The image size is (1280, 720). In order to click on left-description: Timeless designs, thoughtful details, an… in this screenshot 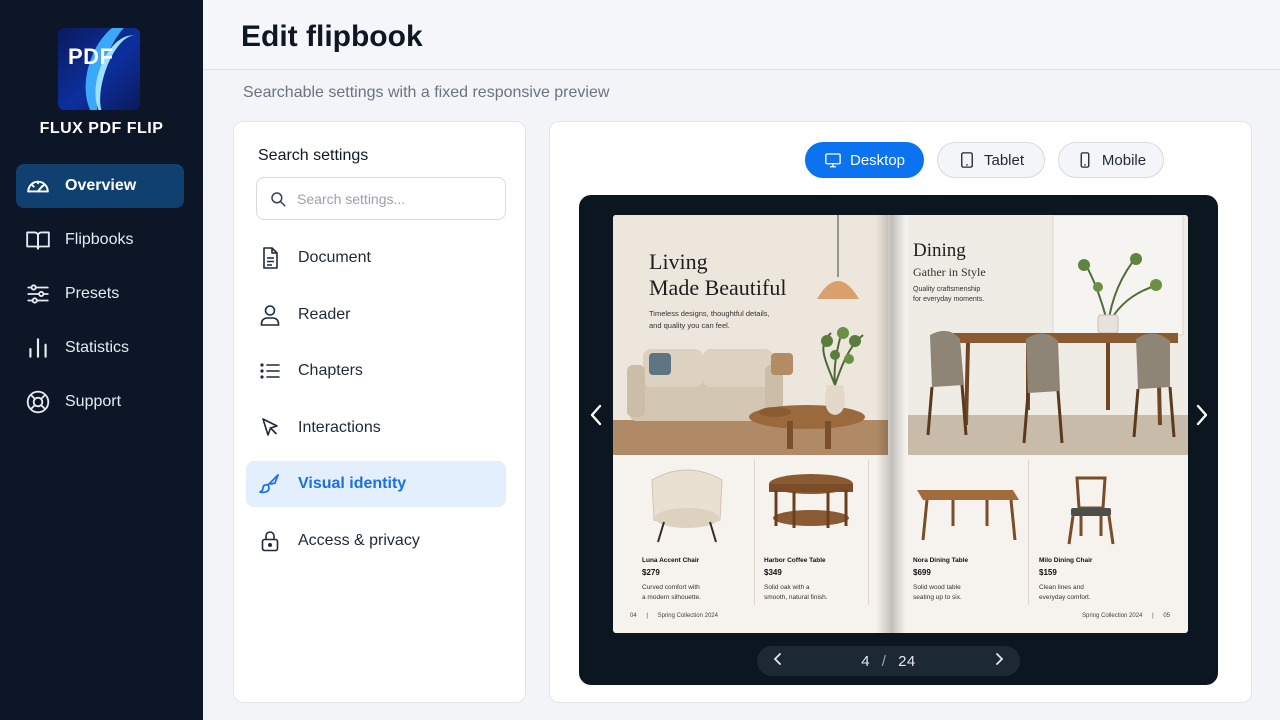, I will do `click(719, 320)`.